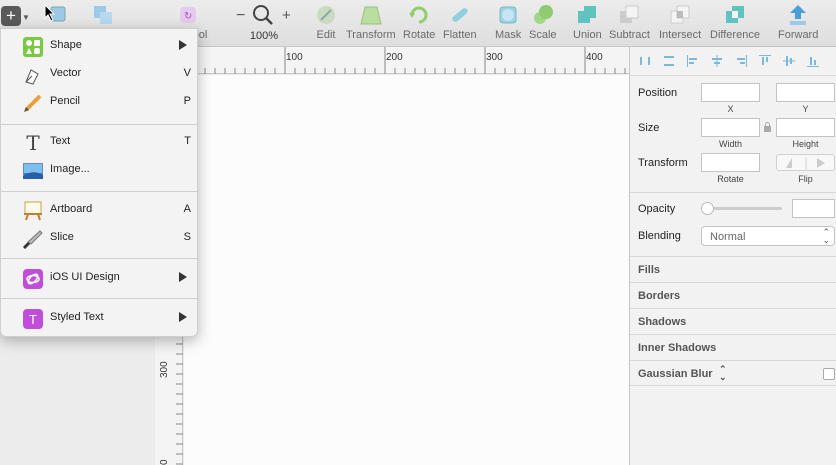  What do you see at coordinates (629, 15) in the screenshot?
I see `subtract-icon` at bounding box center [629, 15].